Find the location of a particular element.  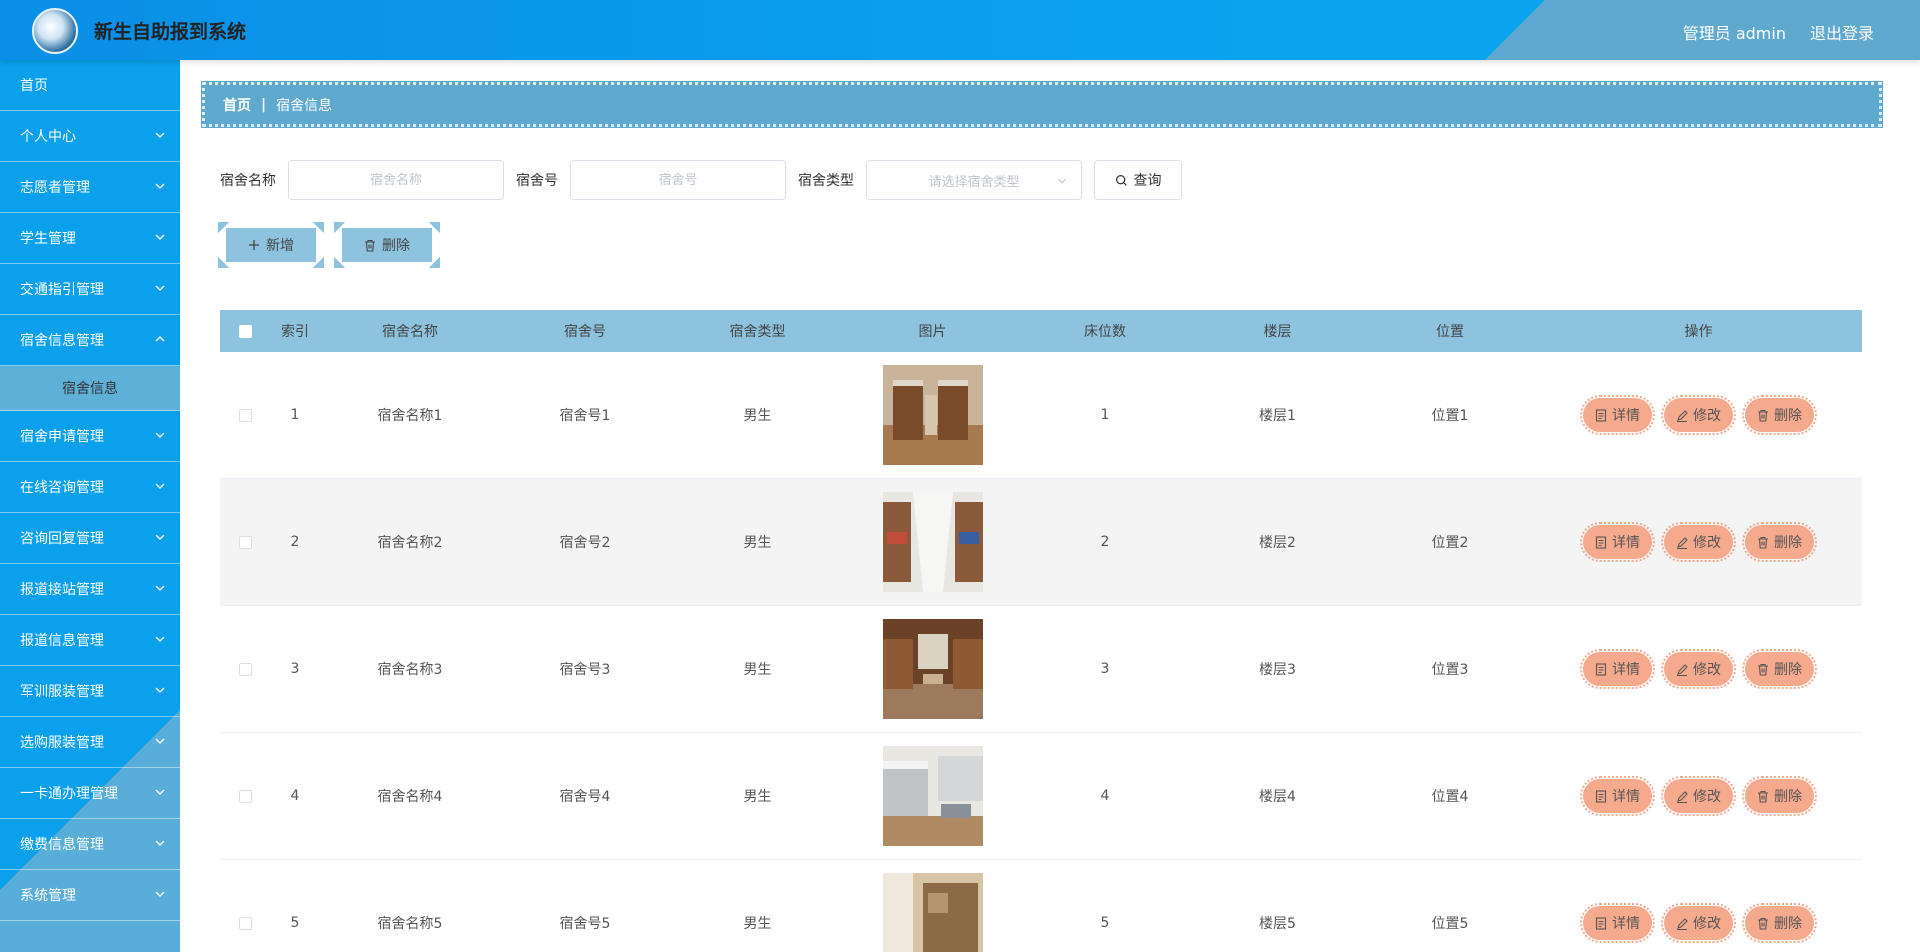

sidebar-item-label: 交通指引管理 is located at coordinates (62, 290).